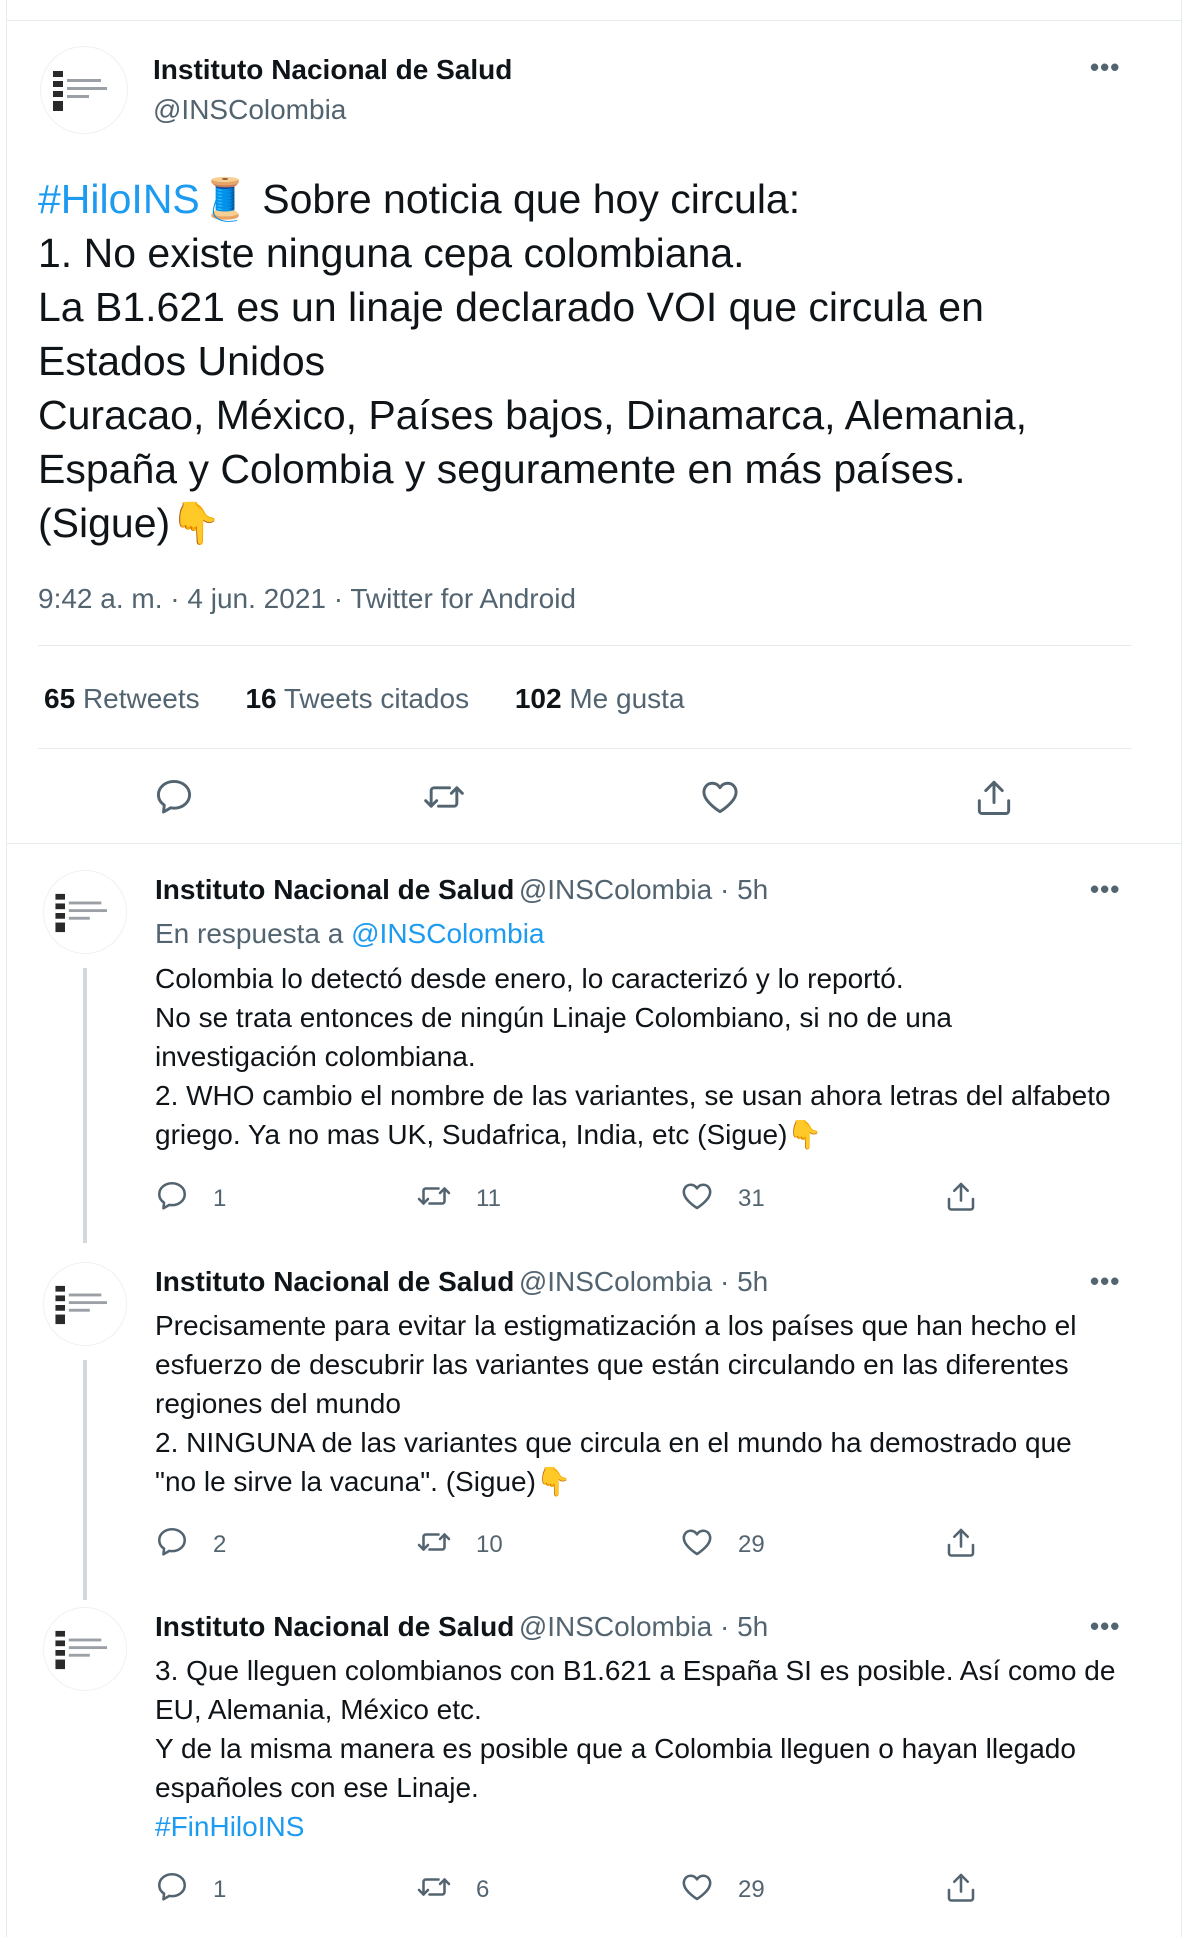 Image resolution: width=1200 pixels, height=1937 pixels. What do you see at coordinates (318, 1709) in the screenshot?
I see `reply-line: EU, Alemania, México etc.` at bounding box center [318, 1709].